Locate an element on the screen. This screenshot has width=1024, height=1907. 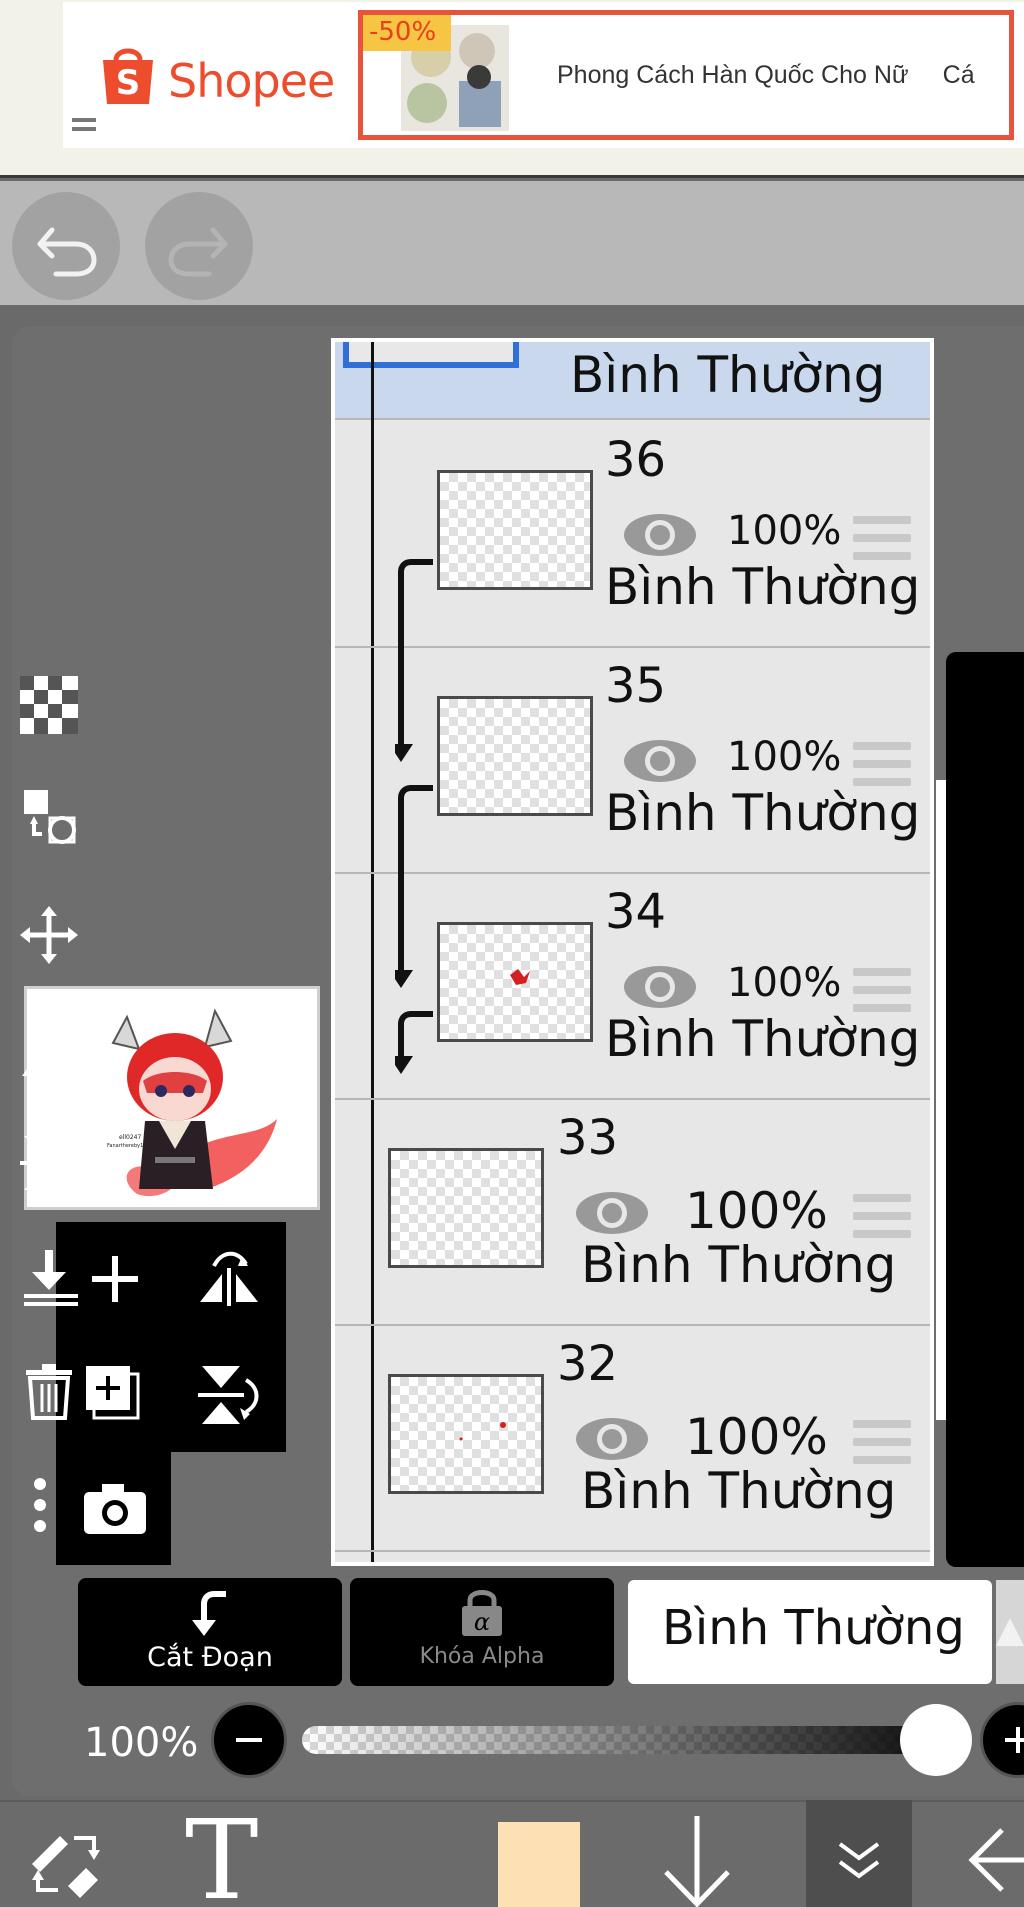
layer-number: 32 is located at coordinates (588, 1364).